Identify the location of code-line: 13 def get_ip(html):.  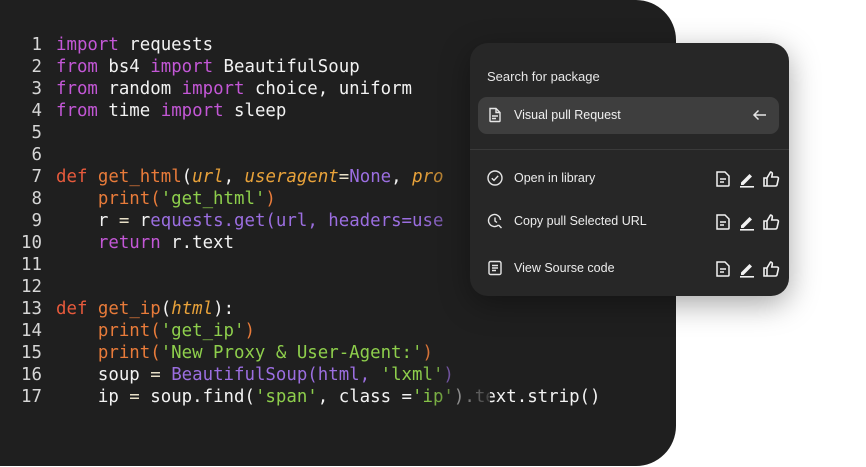
(306, 309).